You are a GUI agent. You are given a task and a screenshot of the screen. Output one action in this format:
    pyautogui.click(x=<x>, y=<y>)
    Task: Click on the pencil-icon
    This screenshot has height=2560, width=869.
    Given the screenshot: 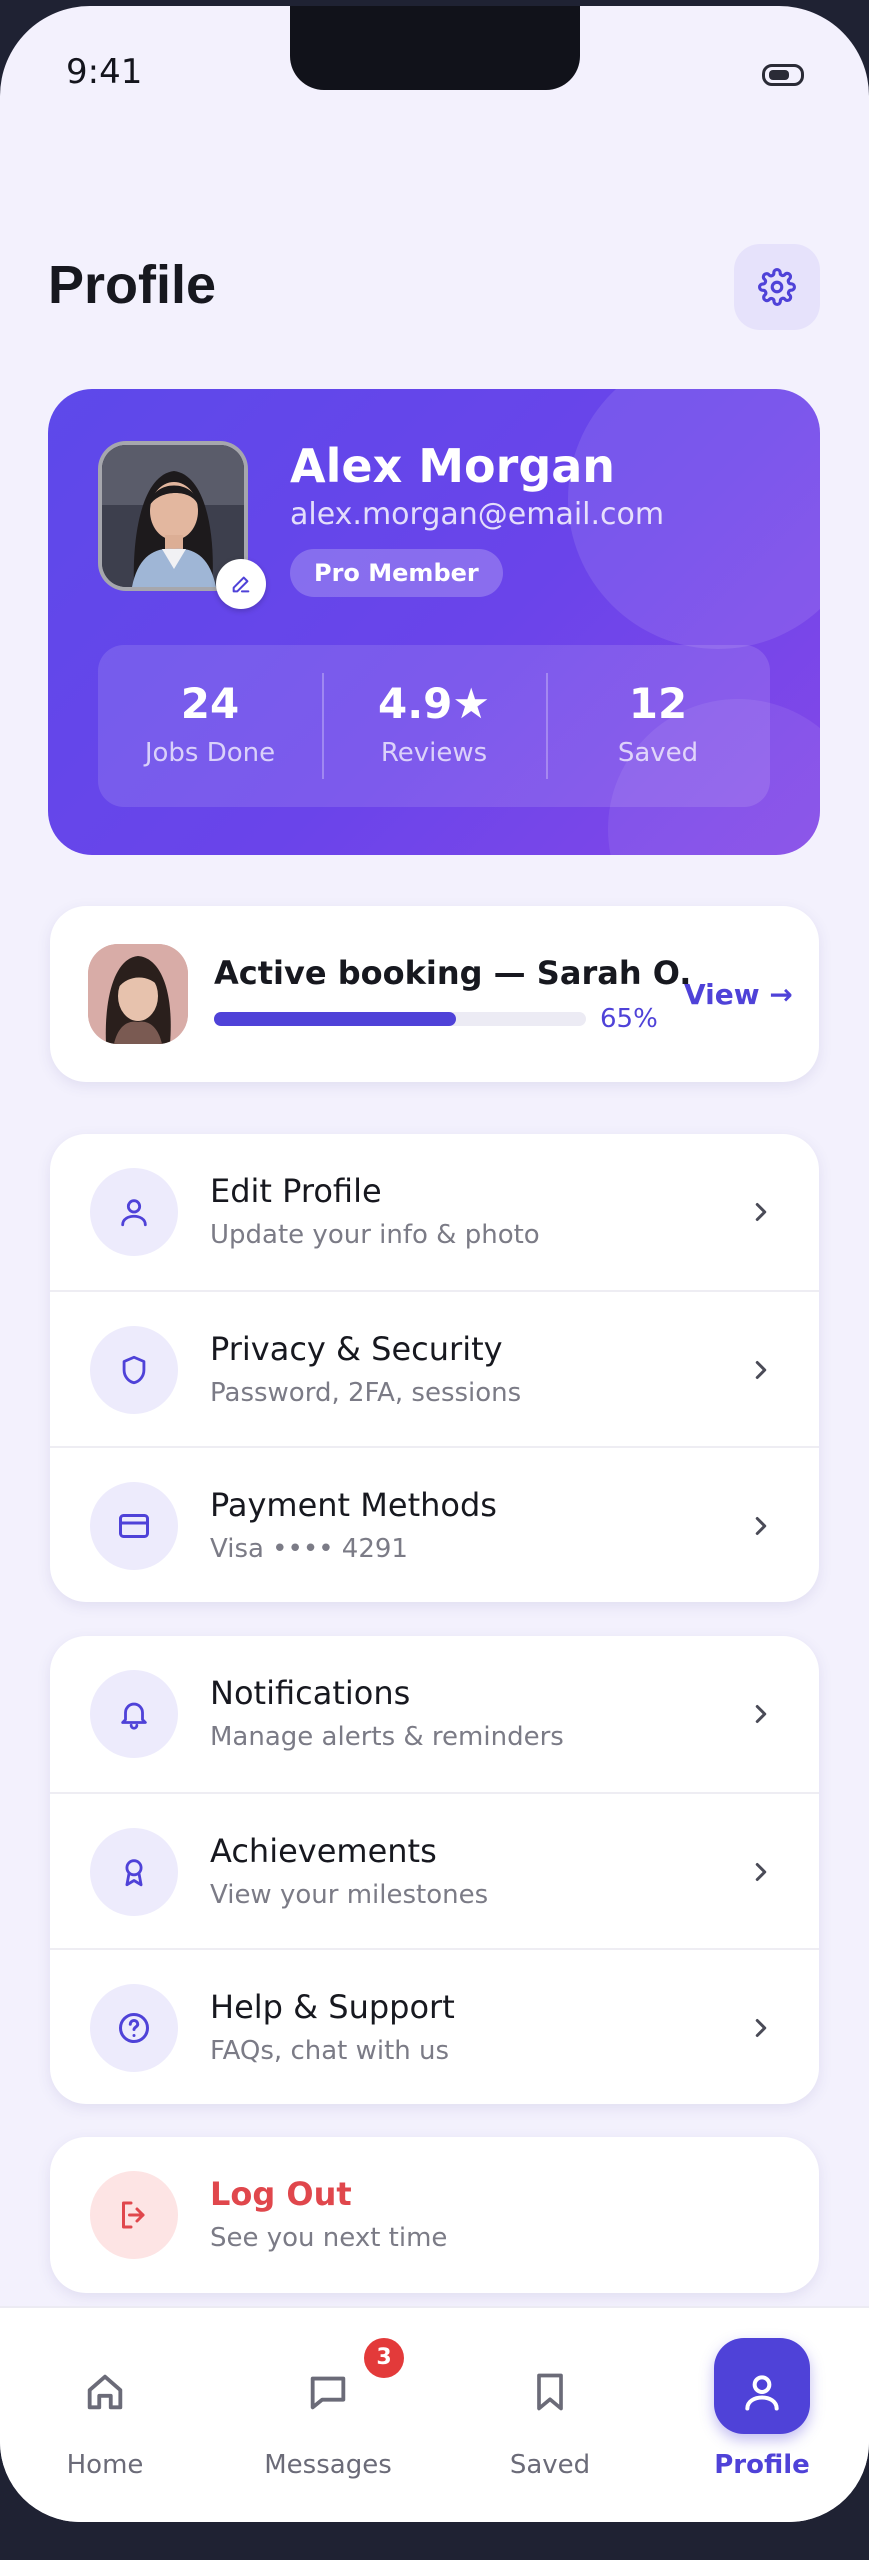 What is the action you would take?
    pyautogui.click(x=241, y=584)
    